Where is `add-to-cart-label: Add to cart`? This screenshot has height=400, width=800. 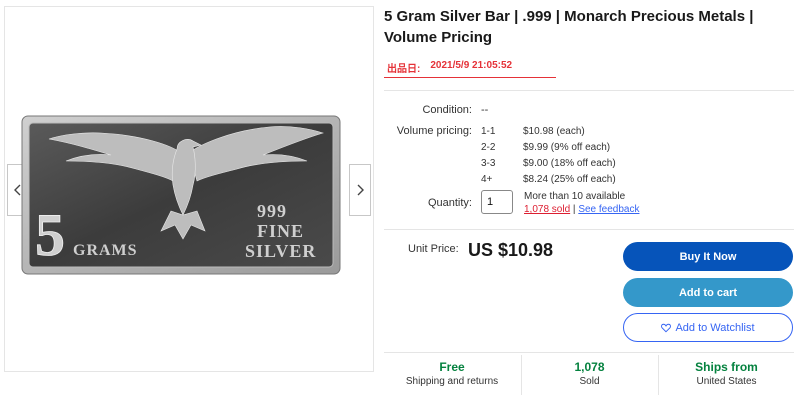
add-to-cart-label: Add to cart is located at coordinates (708, 292).